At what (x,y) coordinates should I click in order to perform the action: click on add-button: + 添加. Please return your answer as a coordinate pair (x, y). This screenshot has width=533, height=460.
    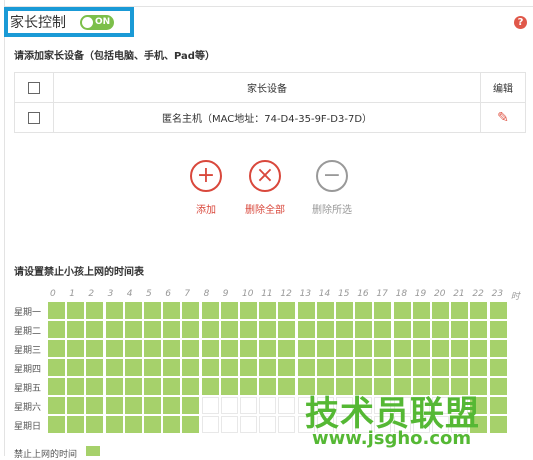
    Looking at the image, I should click on (206, 188).